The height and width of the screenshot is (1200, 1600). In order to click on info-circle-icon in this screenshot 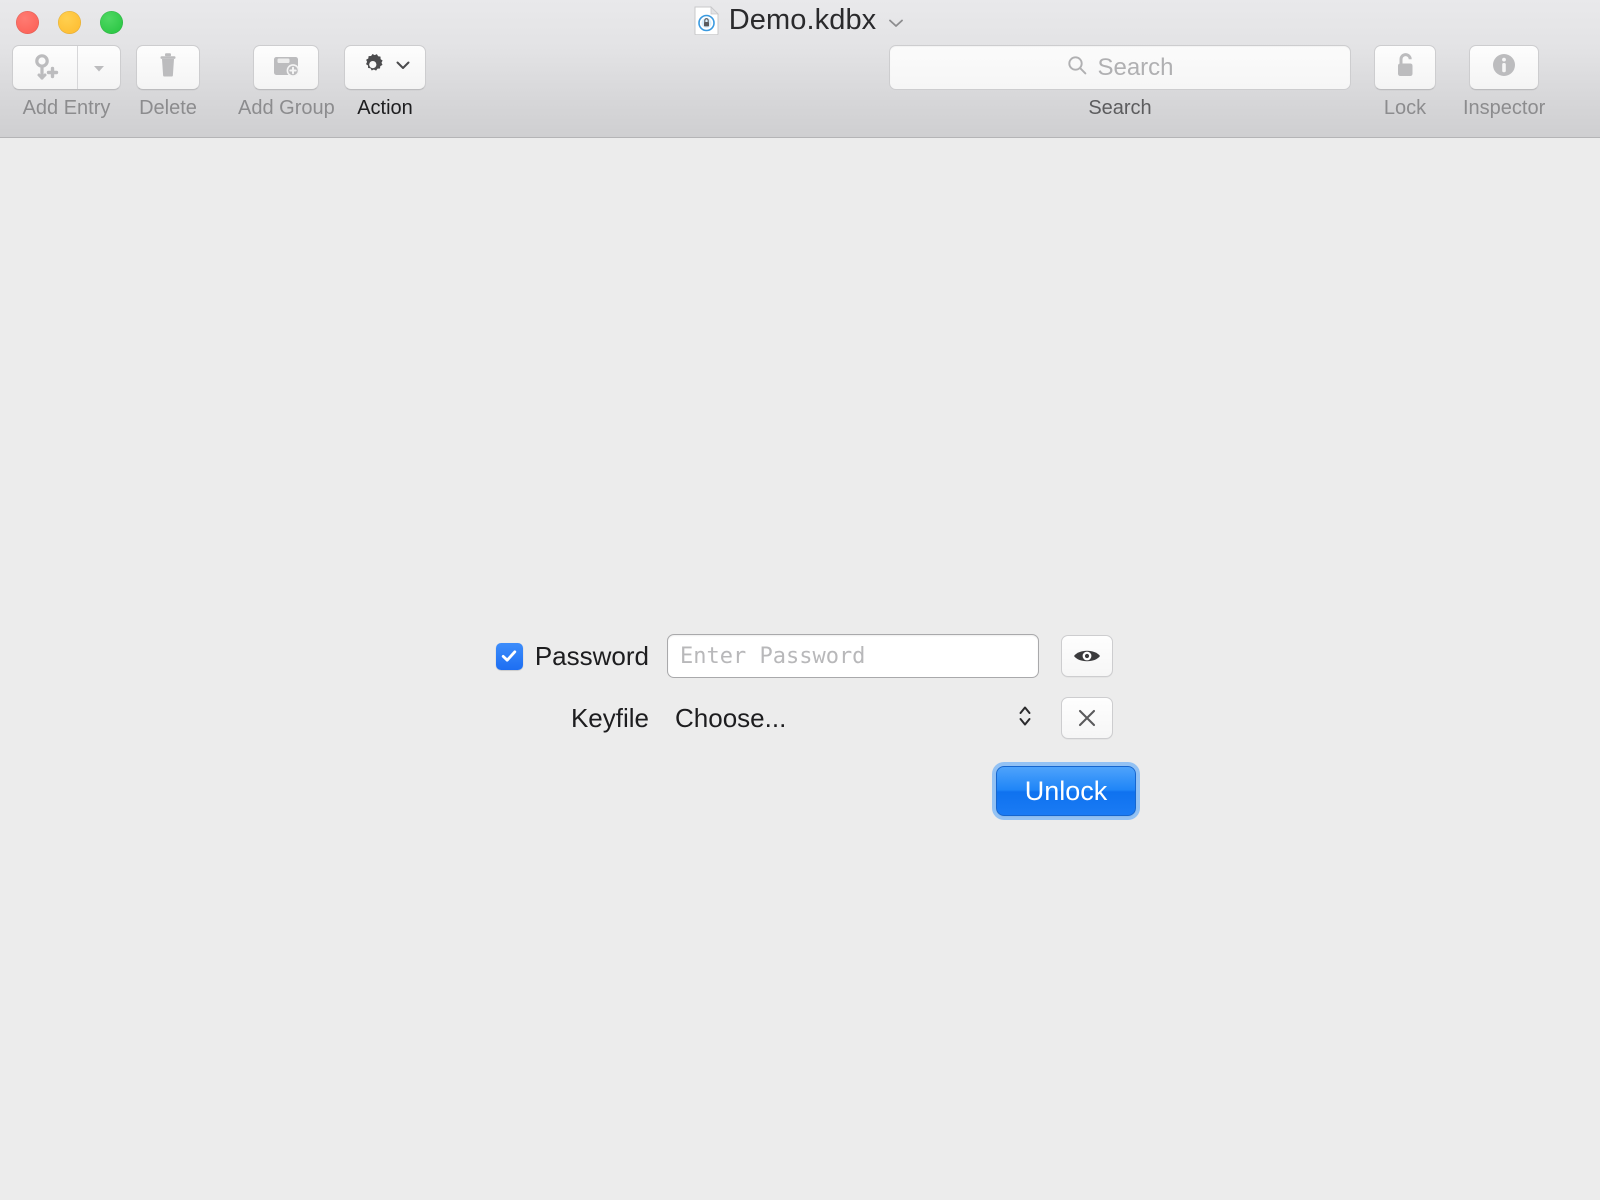, I will do `click(1504, 67)`.